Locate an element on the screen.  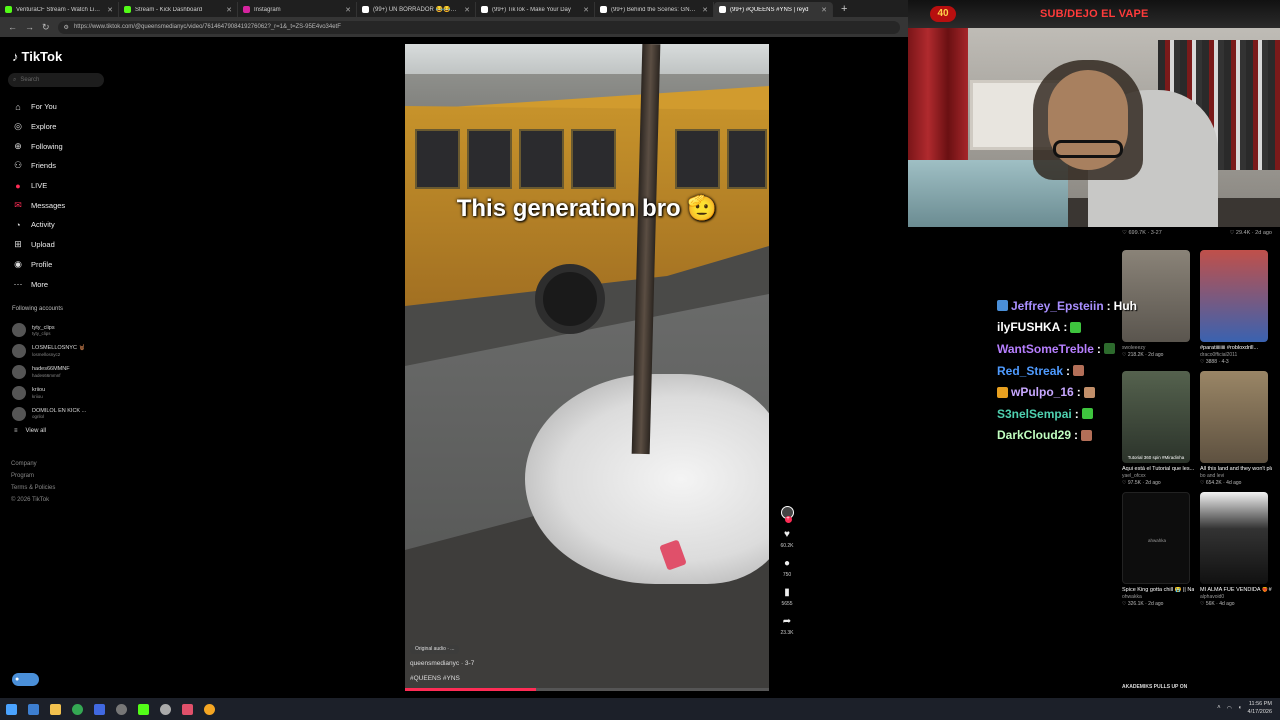
start-icon is located at coordinates (11, 709).